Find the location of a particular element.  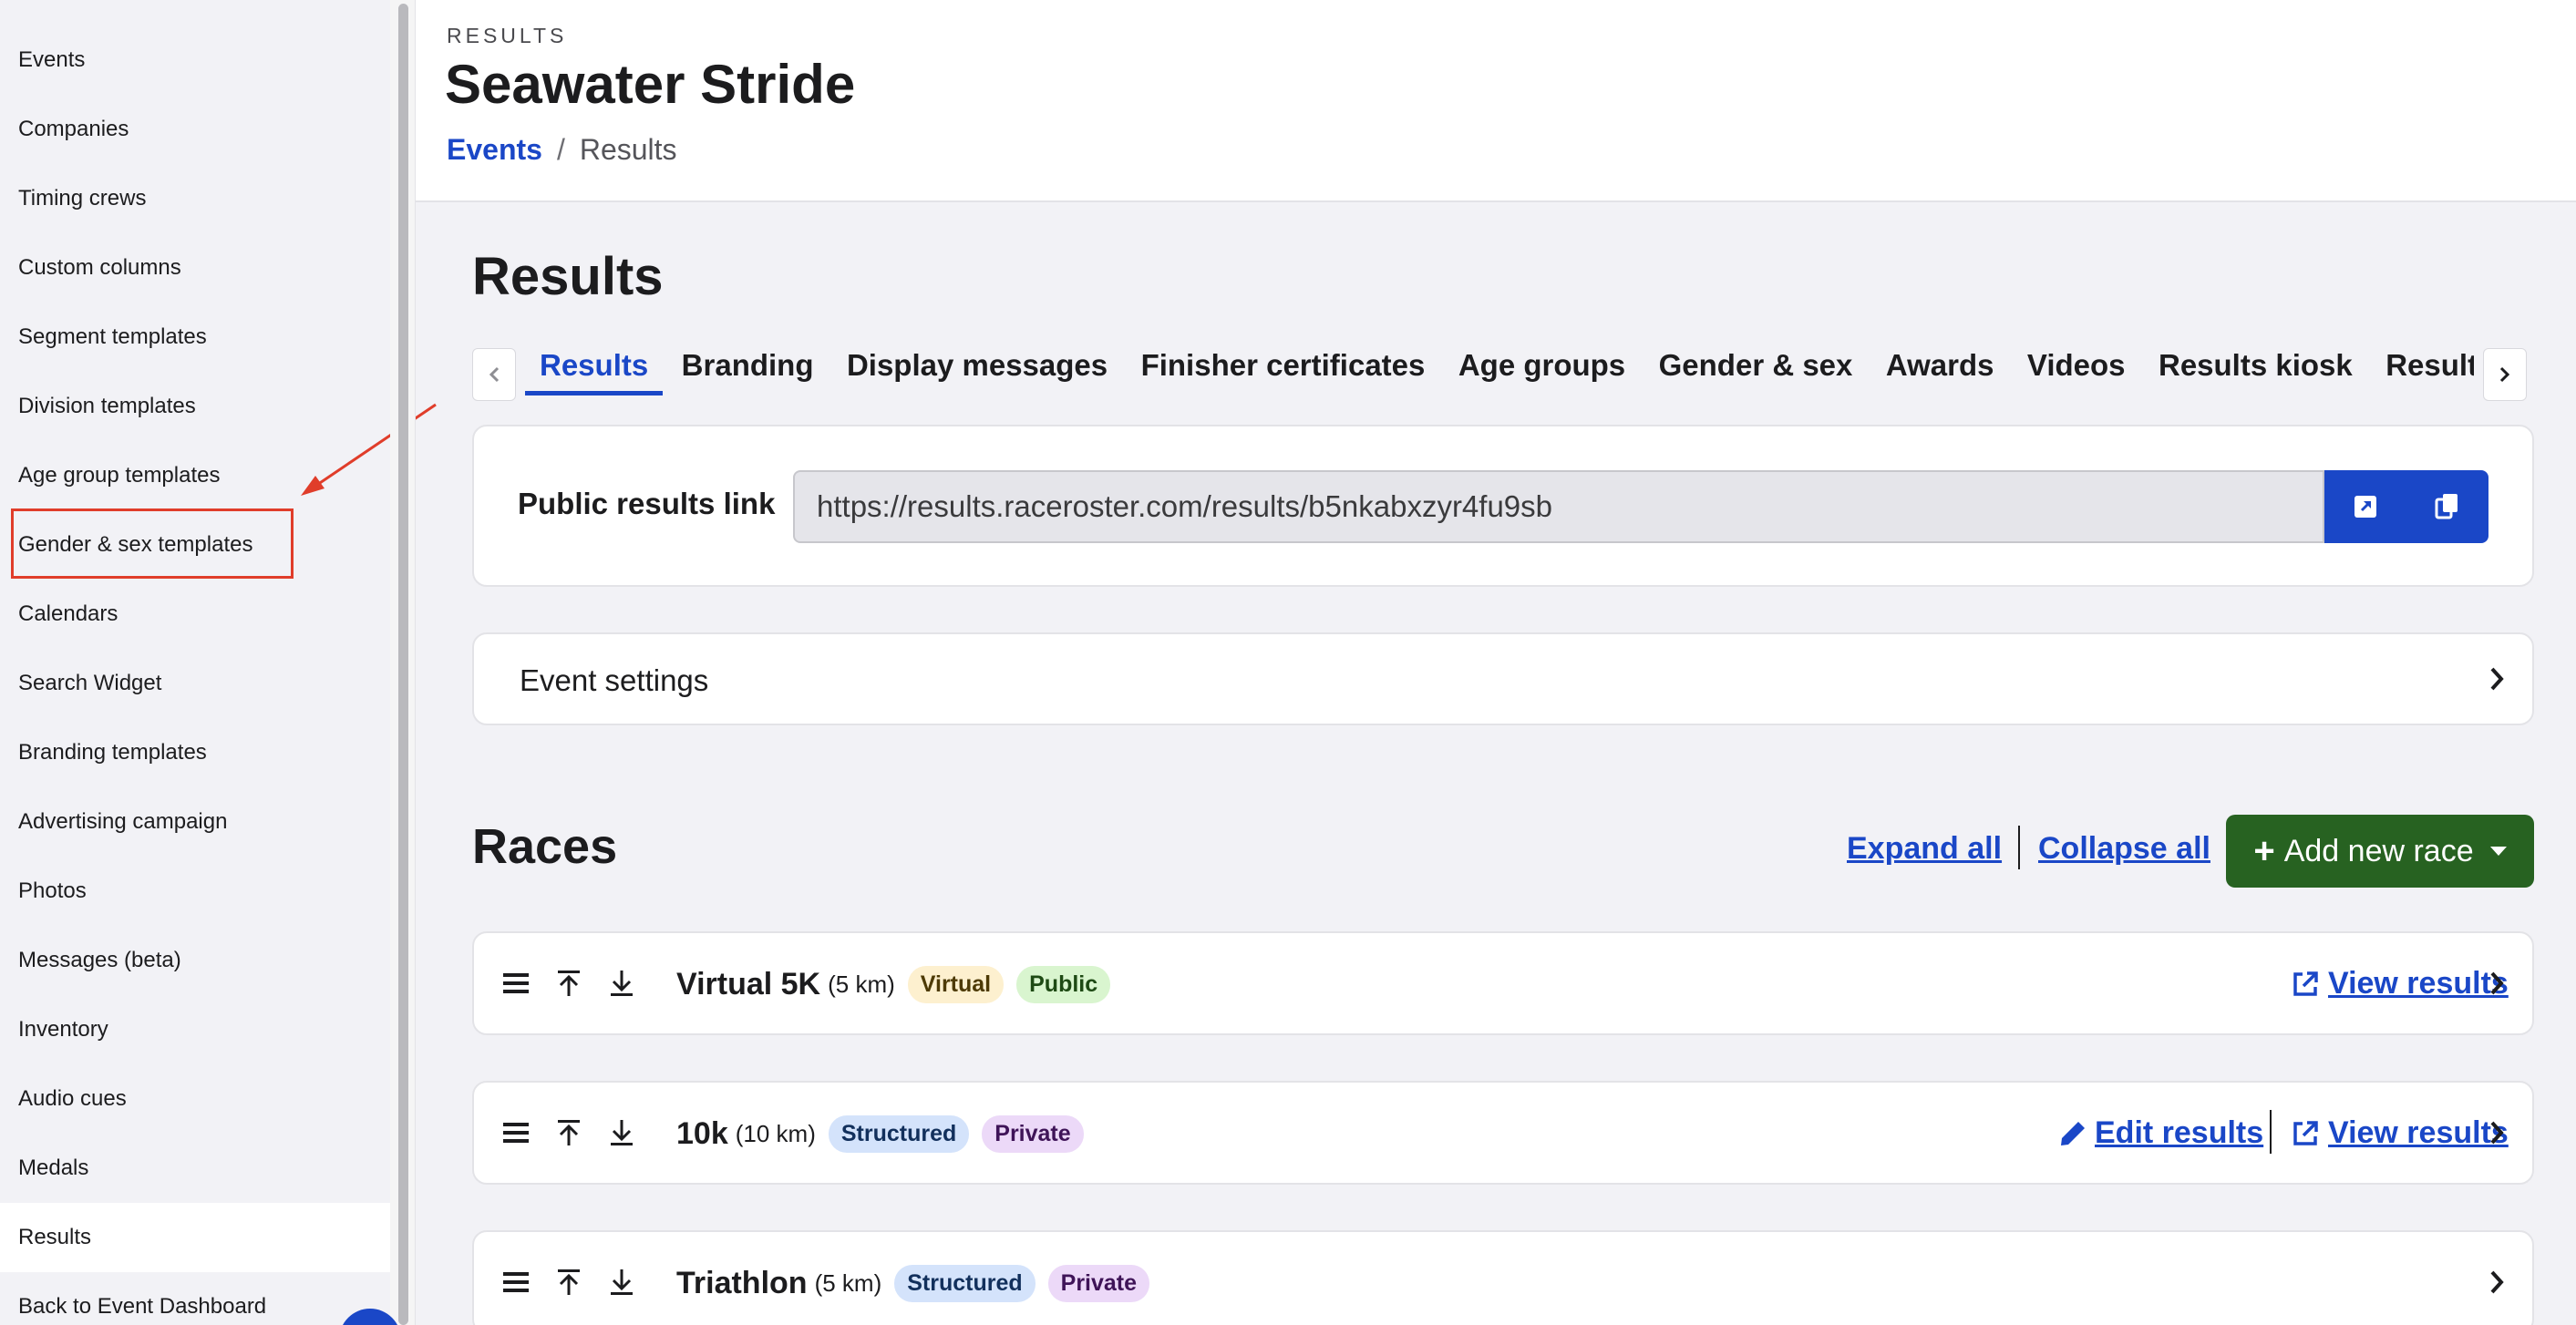

copy-link-button is located at coordinates (2447, 506).